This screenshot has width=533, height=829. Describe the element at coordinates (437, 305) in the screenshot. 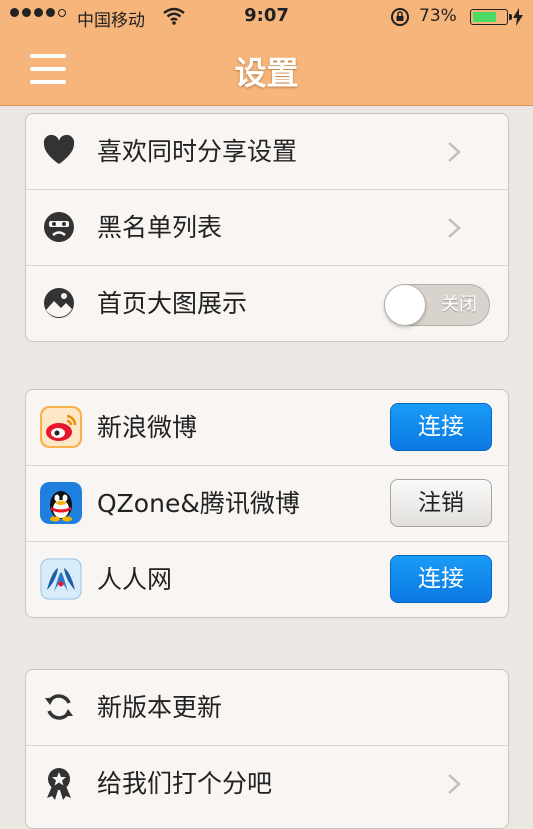

I see `large-image-toggle: 关闭` at that location.